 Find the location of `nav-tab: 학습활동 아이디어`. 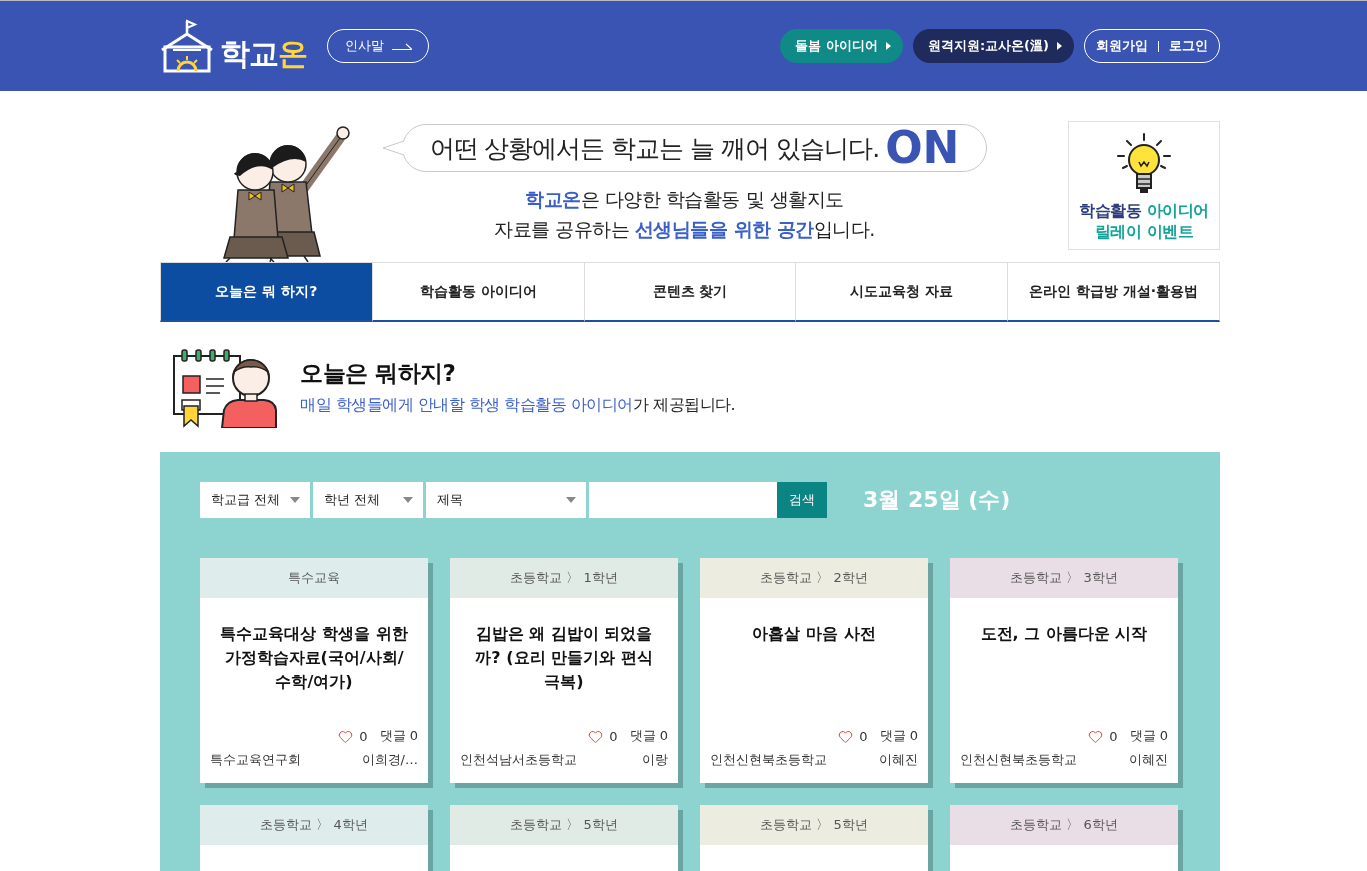

nav-tab: 학습활동 아이디어 is located at coordinates (478, 292).